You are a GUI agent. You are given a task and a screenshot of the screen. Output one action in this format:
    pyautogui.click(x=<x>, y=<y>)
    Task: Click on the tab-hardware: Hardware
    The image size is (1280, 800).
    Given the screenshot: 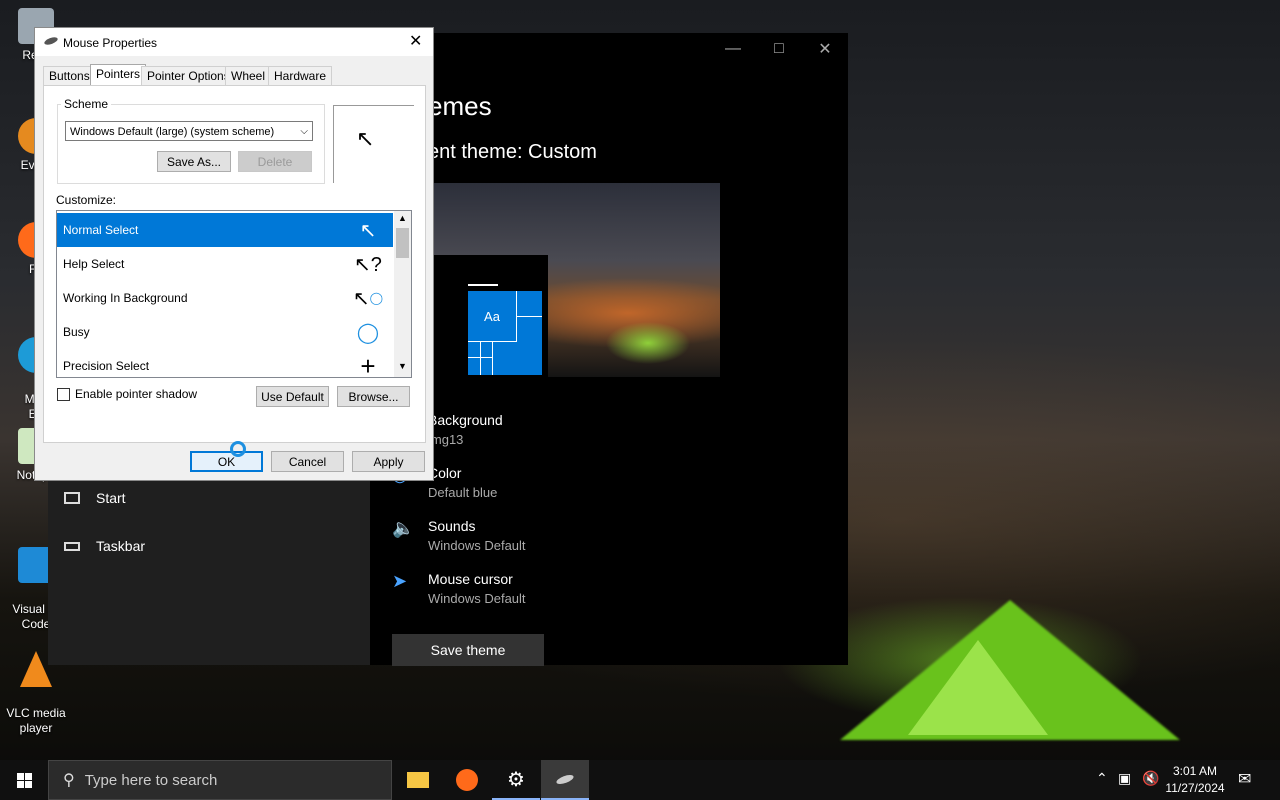 What is the action you would take?
    pyautogui.click(x=300, y=75)
    